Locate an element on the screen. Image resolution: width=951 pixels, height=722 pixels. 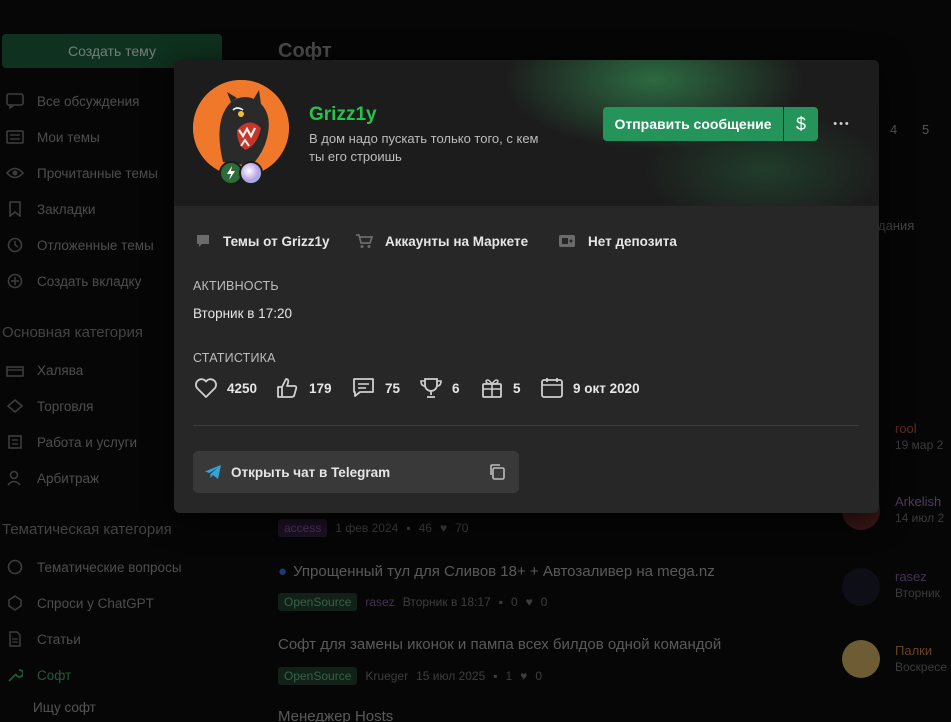
open-telegram-chat-button: Открыть чат в Telegram is located at coordinates (356, 472).